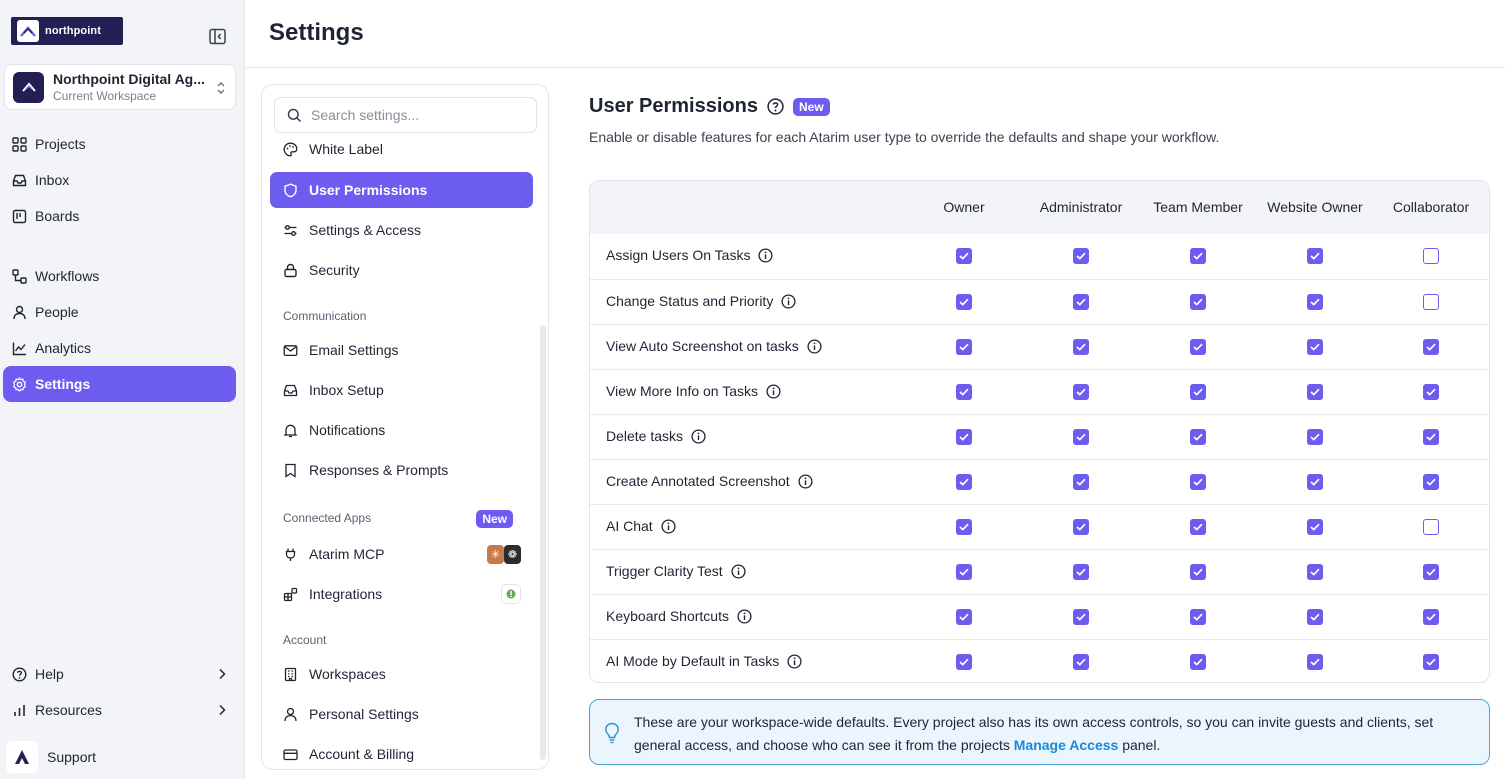 This screenshot has height=779, width=1505. I want to click on settings-item-label: Workspaces, so click(347, 674).